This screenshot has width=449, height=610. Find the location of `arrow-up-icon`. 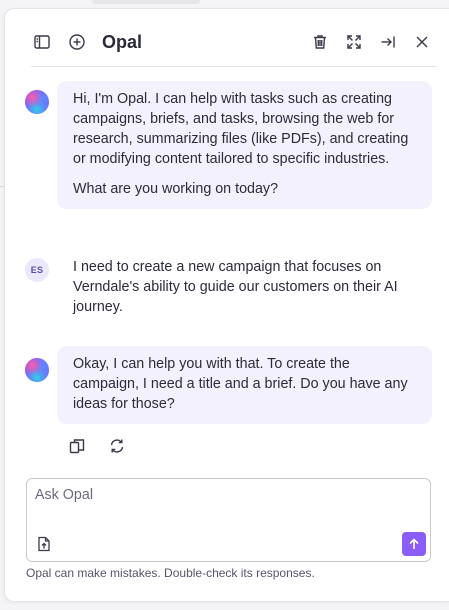

arrow-up-icon is located at coordinates (414, 543).